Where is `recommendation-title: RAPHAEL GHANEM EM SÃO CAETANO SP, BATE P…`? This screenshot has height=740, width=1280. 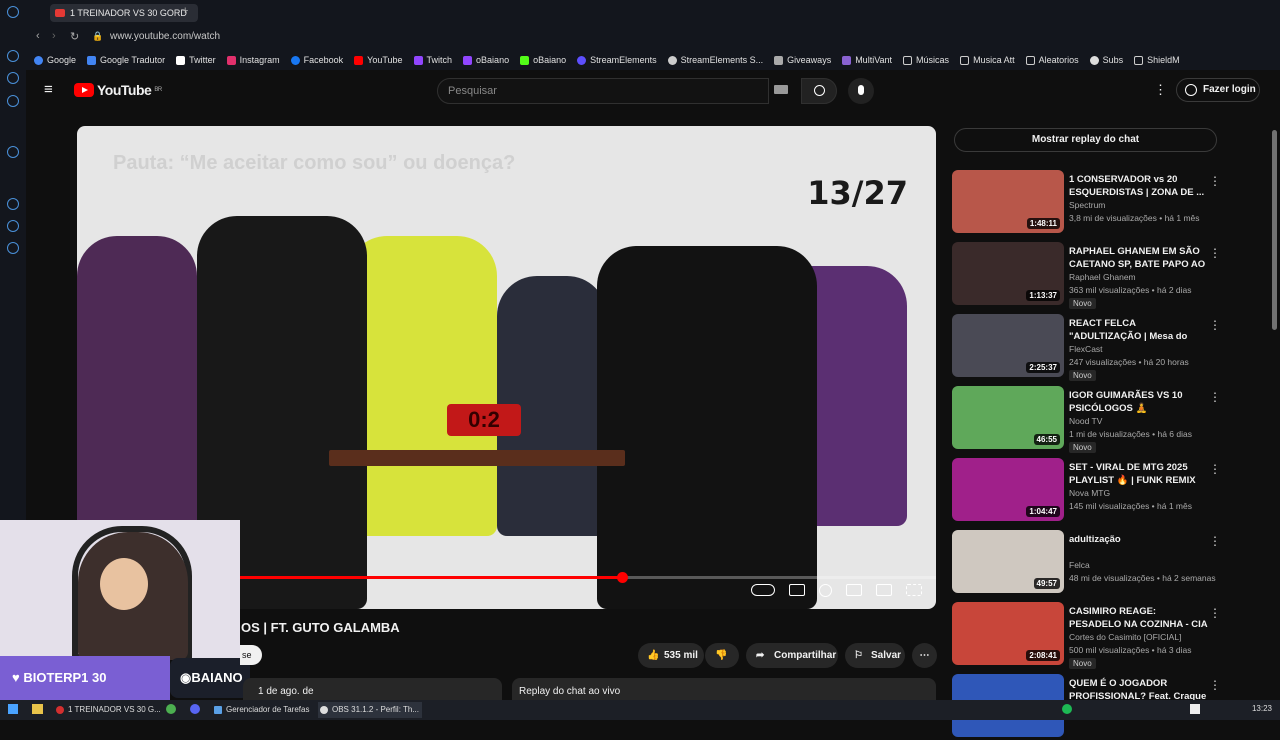
recommendation-title: RAPHAEL GHANEM EM SÃO CAETANO SP, BATE P… is located at coordinates (1139, 258).